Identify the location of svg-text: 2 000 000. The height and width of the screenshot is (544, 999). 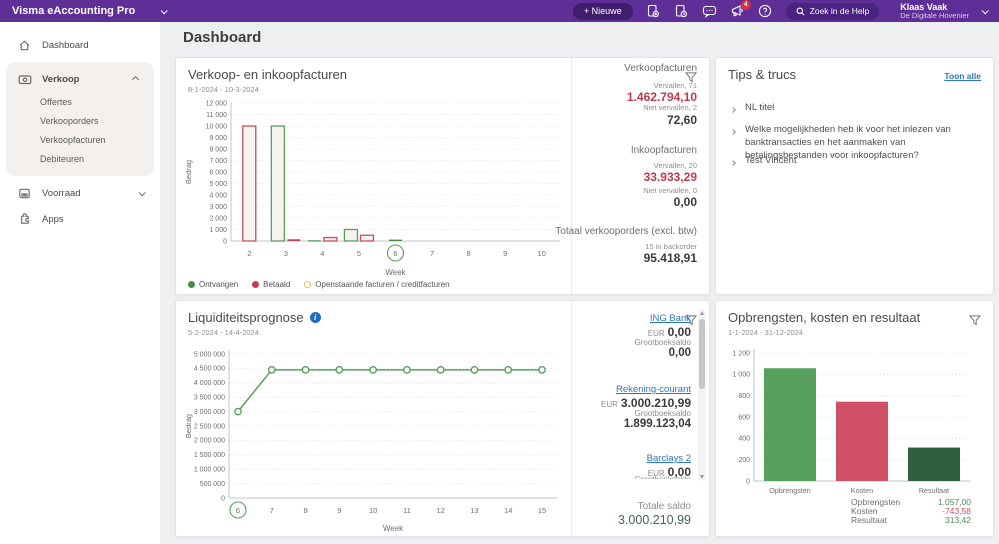
(209, 441).